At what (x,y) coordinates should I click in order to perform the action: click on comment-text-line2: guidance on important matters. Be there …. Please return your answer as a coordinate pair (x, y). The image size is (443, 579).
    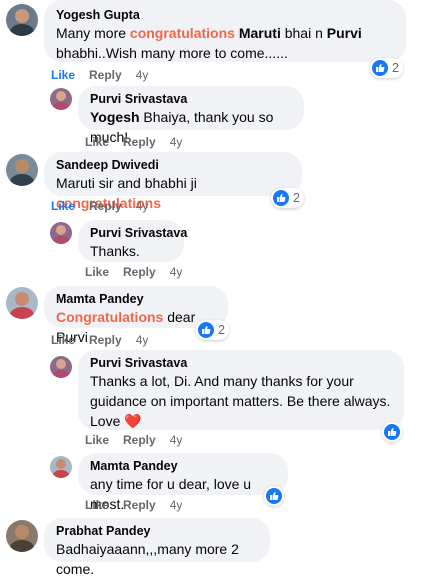
    Looking at the image, I should click on (240, 401).